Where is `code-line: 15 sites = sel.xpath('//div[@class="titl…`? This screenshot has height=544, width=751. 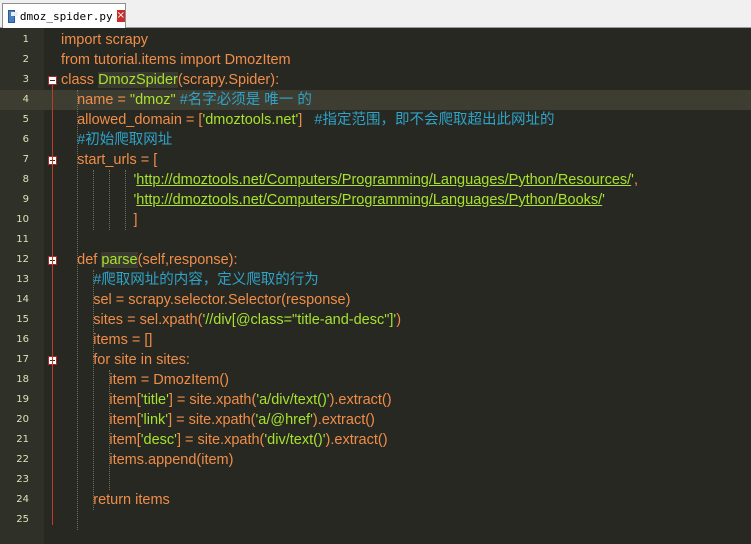
code-line: 15 sites = sel.xpath('//div[@class="titl… is located at coordinates (375, 320).